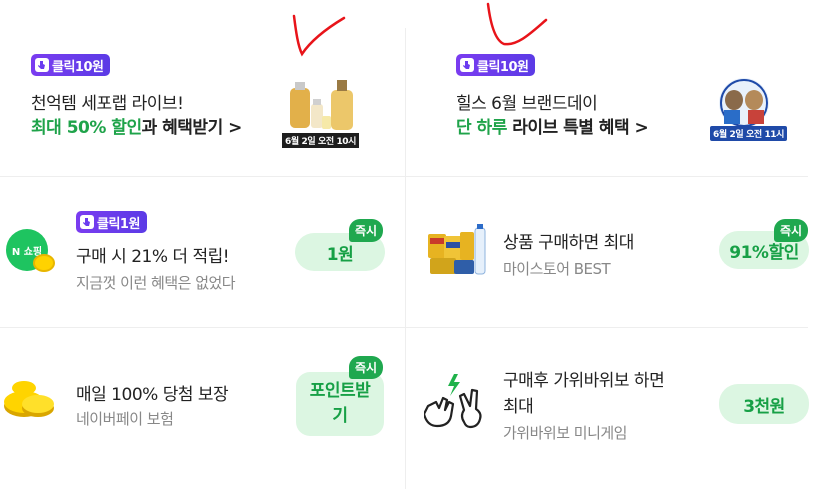 Image resolution: width=834 pixels, height=489 pixels. I want to click on promo-cta: 과 혜택받기 >, so click(192, 128).